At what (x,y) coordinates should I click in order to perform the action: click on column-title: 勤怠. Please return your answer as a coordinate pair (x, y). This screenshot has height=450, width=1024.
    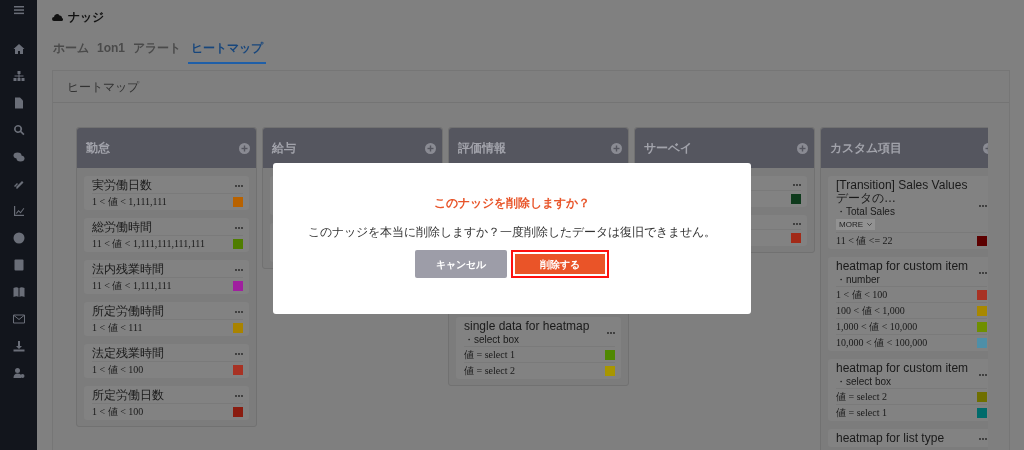
    Looking at the image, I should click on (98, 148).